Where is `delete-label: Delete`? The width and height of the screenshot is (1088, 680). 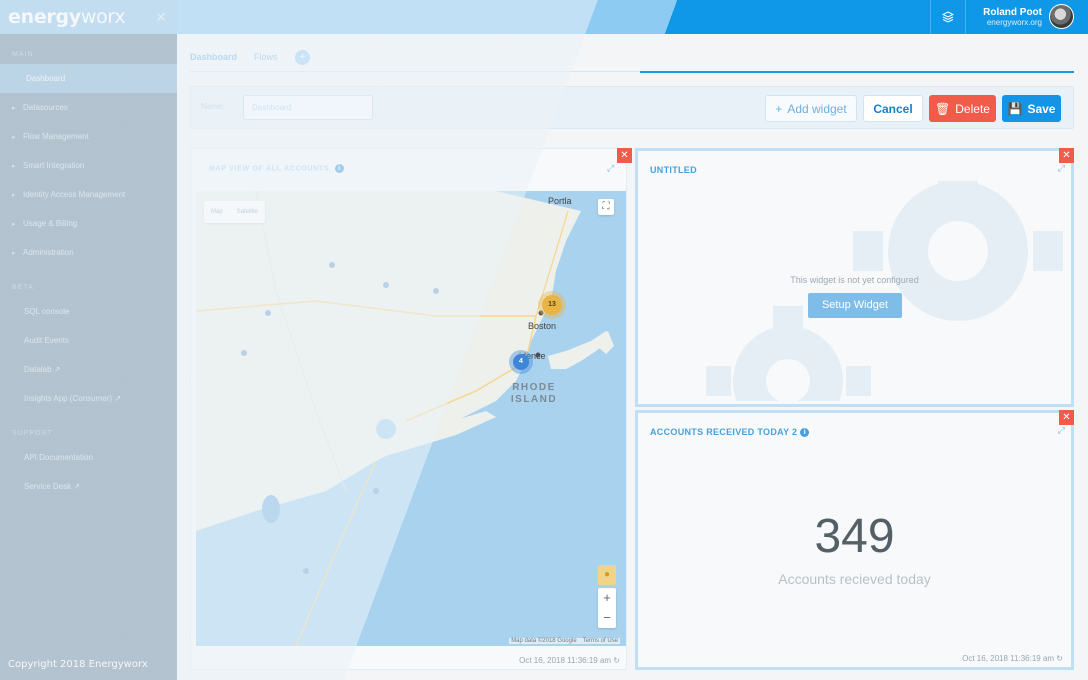 delete-label: Delete is located at coordinates (972, 108).